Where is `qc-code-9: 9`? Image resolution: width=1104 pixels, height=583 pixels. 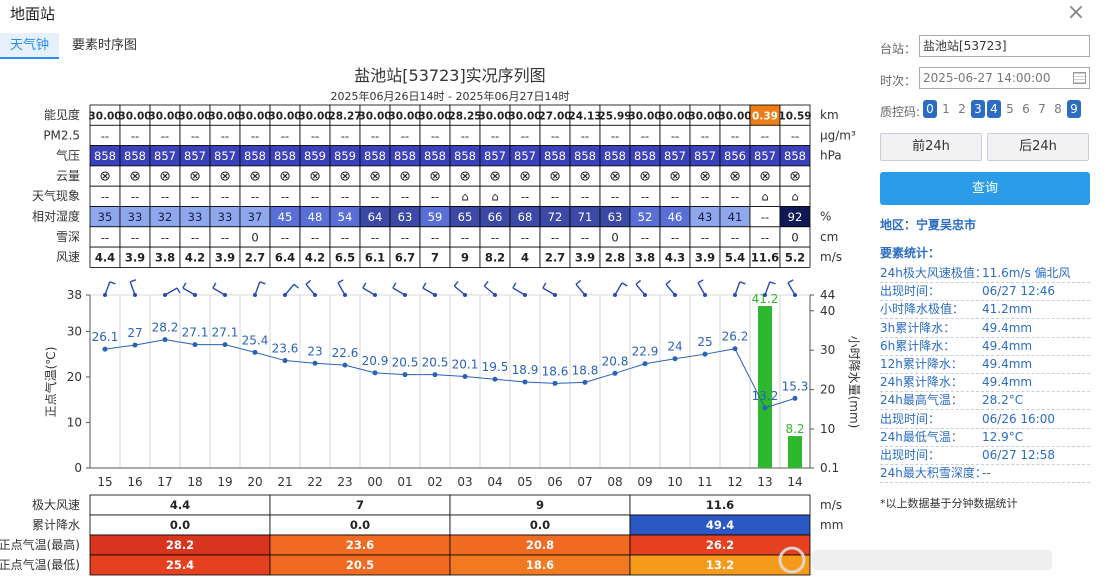
qc-code-9: 9 is located at coordinates (1074, 109).